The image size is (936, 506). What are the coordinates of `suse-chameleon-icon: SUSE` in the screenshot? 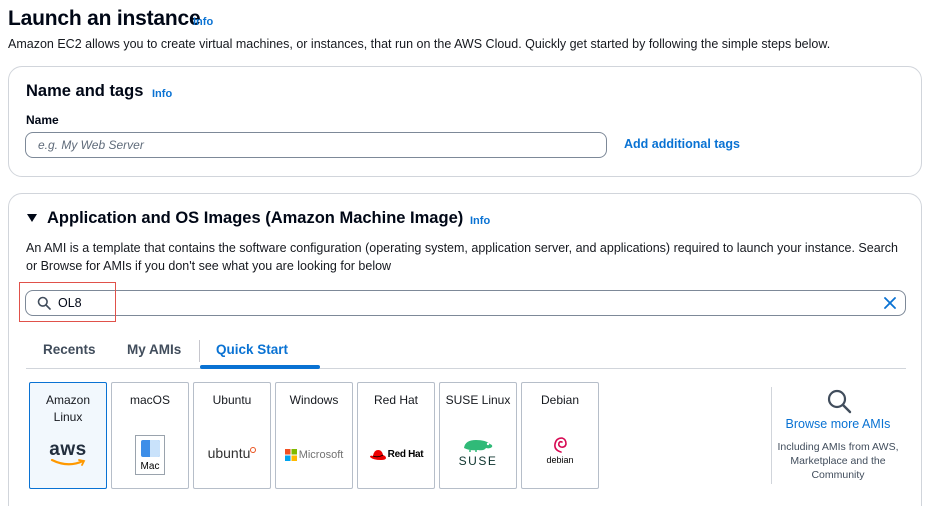 It's located at (478, 453).